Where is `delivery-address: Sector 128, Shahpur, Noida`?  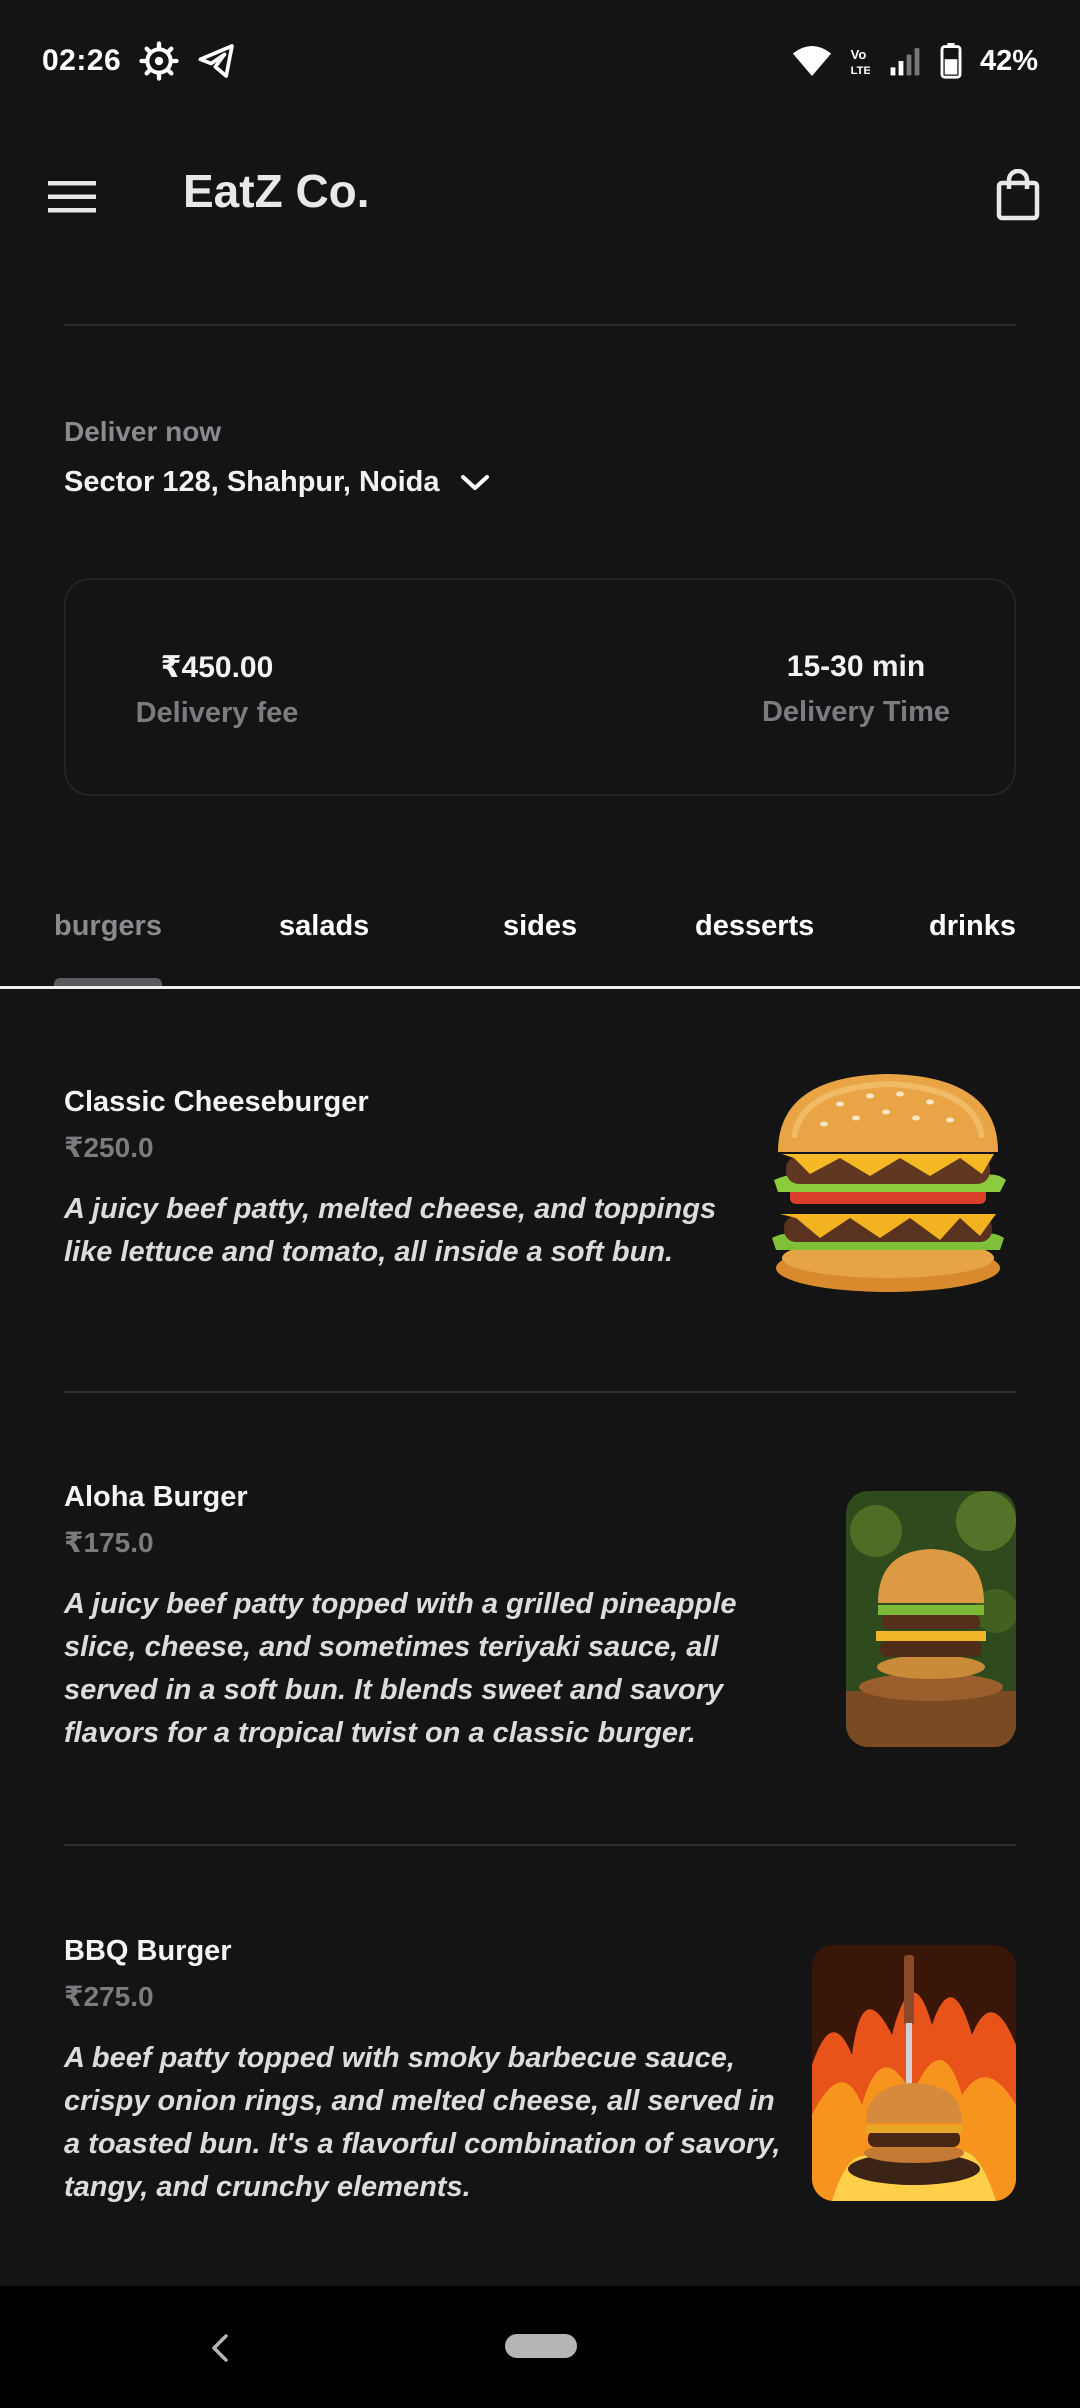 delivery-address: Sector 128, Shahpur, Noida is located at coordinates (252, 482).